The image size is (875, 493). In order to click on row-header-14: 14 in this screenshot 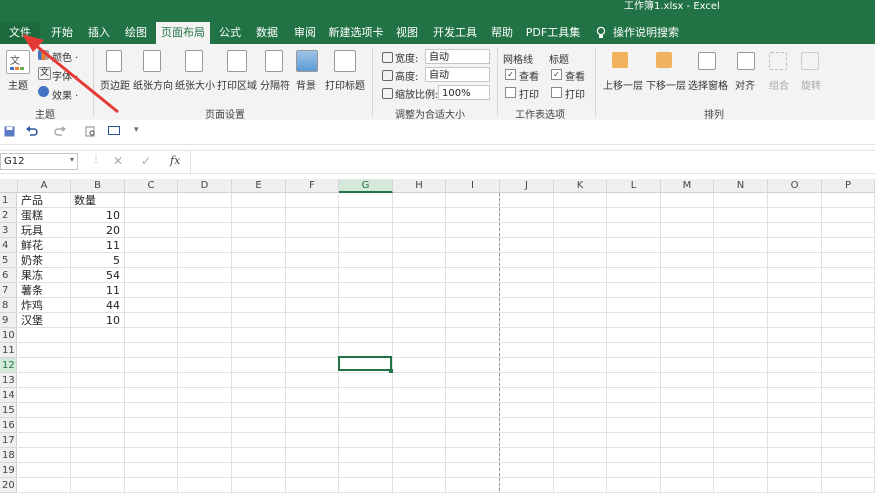, I will do `click(8, 395)`.